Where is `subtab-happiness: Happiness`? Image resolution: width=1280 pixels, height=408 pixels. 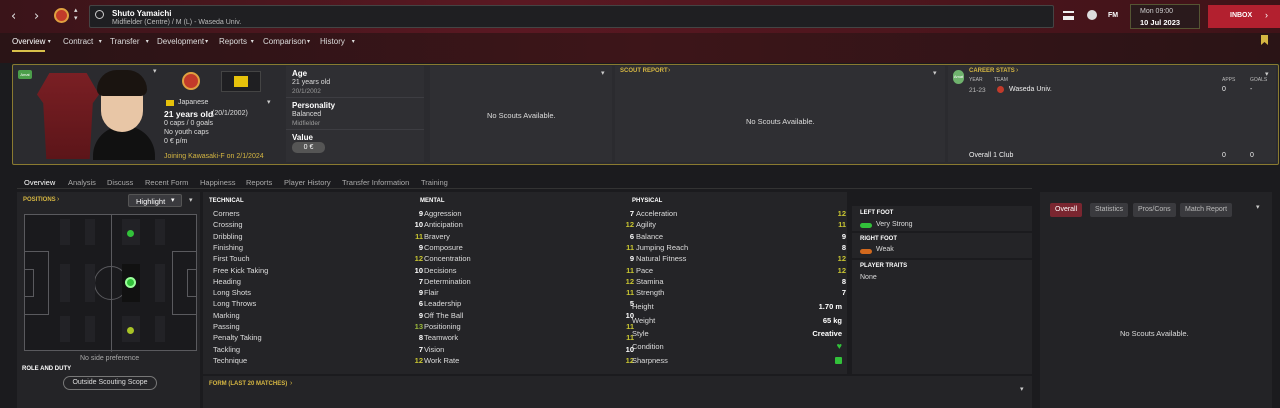 subtab-happiness: Happiness is located at coordinates (217, 182).